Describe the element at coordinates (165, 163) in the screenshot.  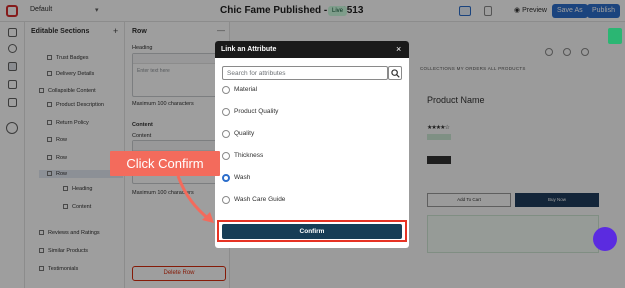
I see `click-confirm-callout: Click Confirm` at that location.